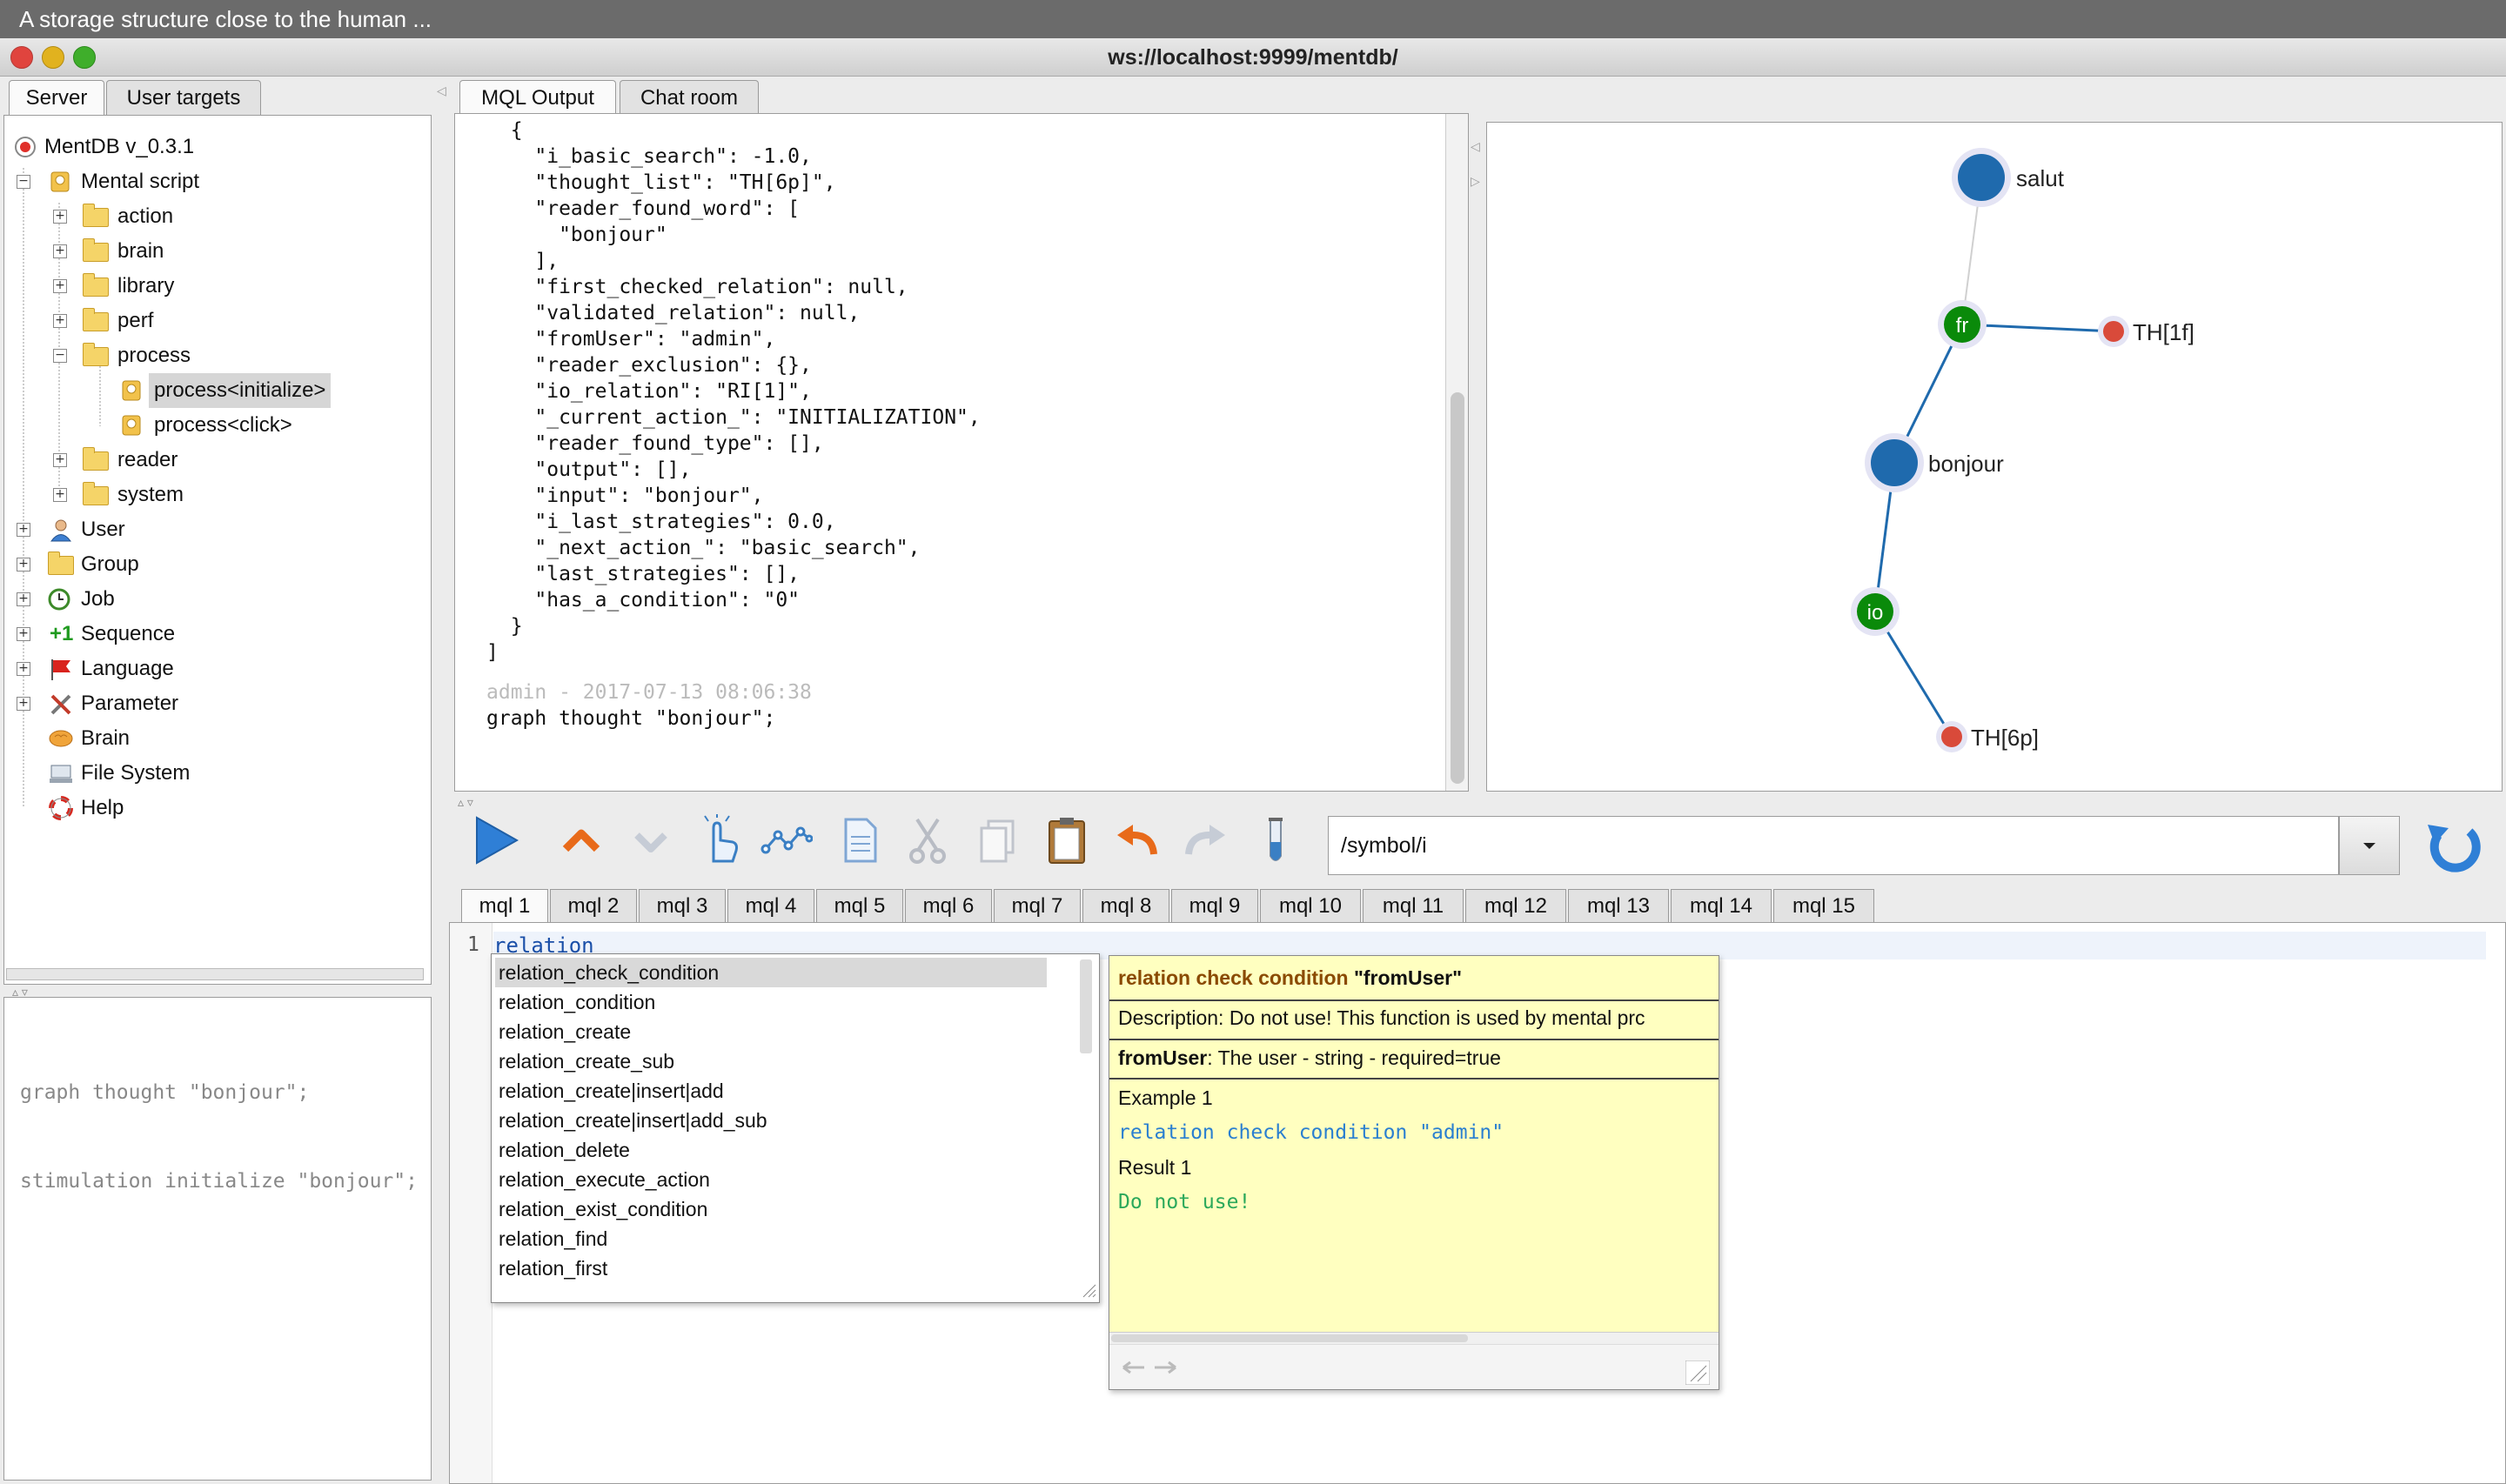  Describe the element at coordinates (999, 840) in the screenshot. I see `copy-icon` at that location.